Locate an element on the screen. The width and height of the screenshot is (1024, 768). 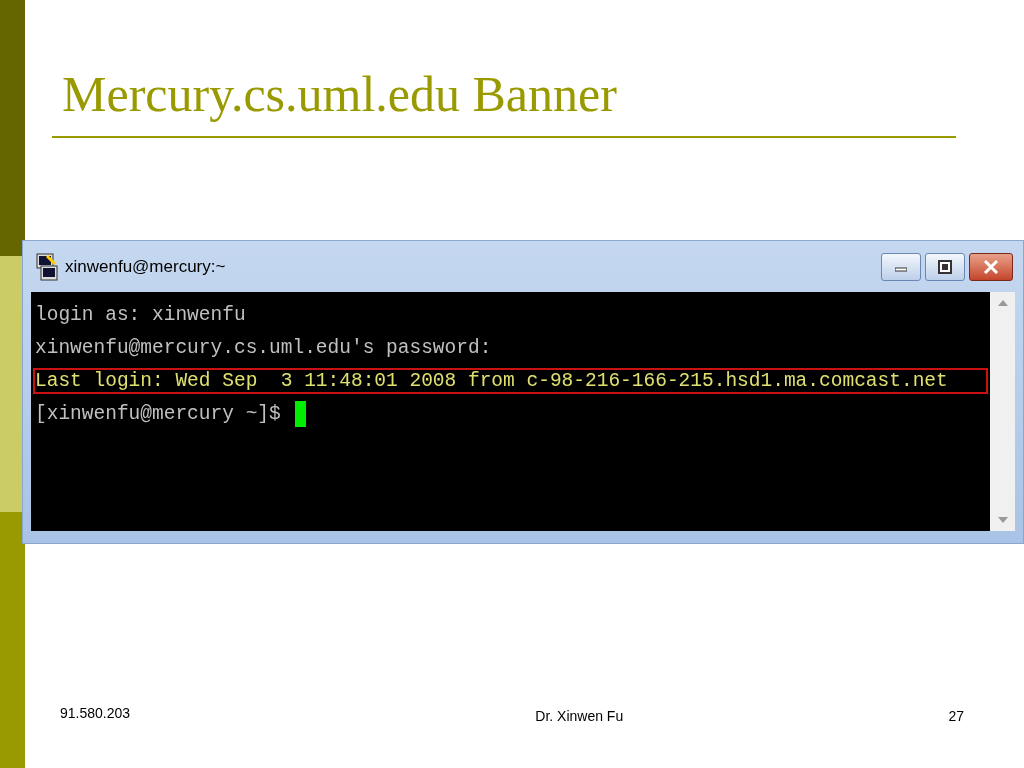
scroll-down-icon is located at coordinates (1002, 520).